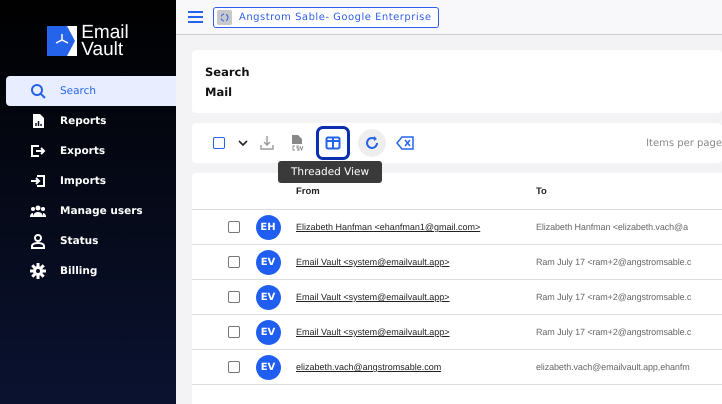  I want to click on recipient-text: elizabeth.vach@emailvault.app,ehanfm, so click(613, 367).